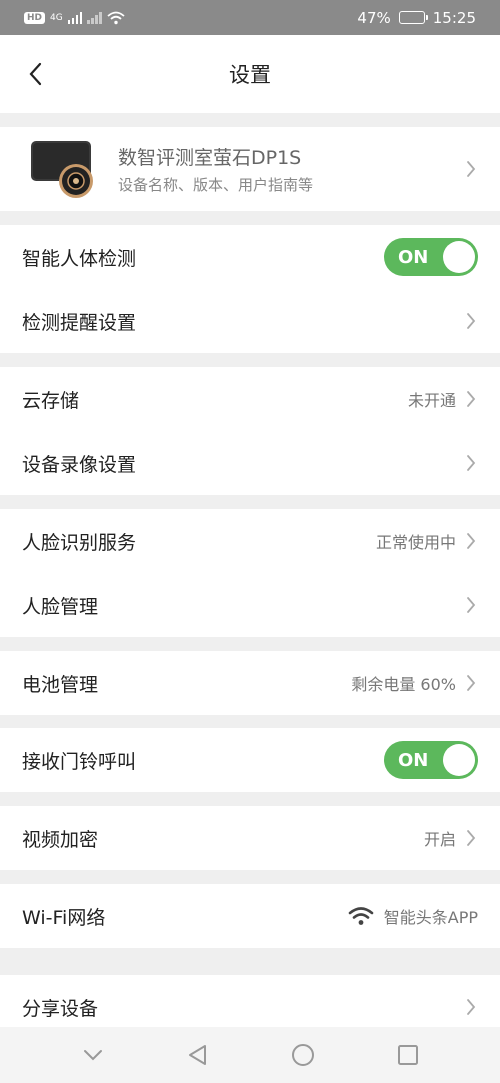 The width and height of the screenshot is (500, 1083). I want to click on device-name: 数智评测室萤石DP1S, so click(210, 158).